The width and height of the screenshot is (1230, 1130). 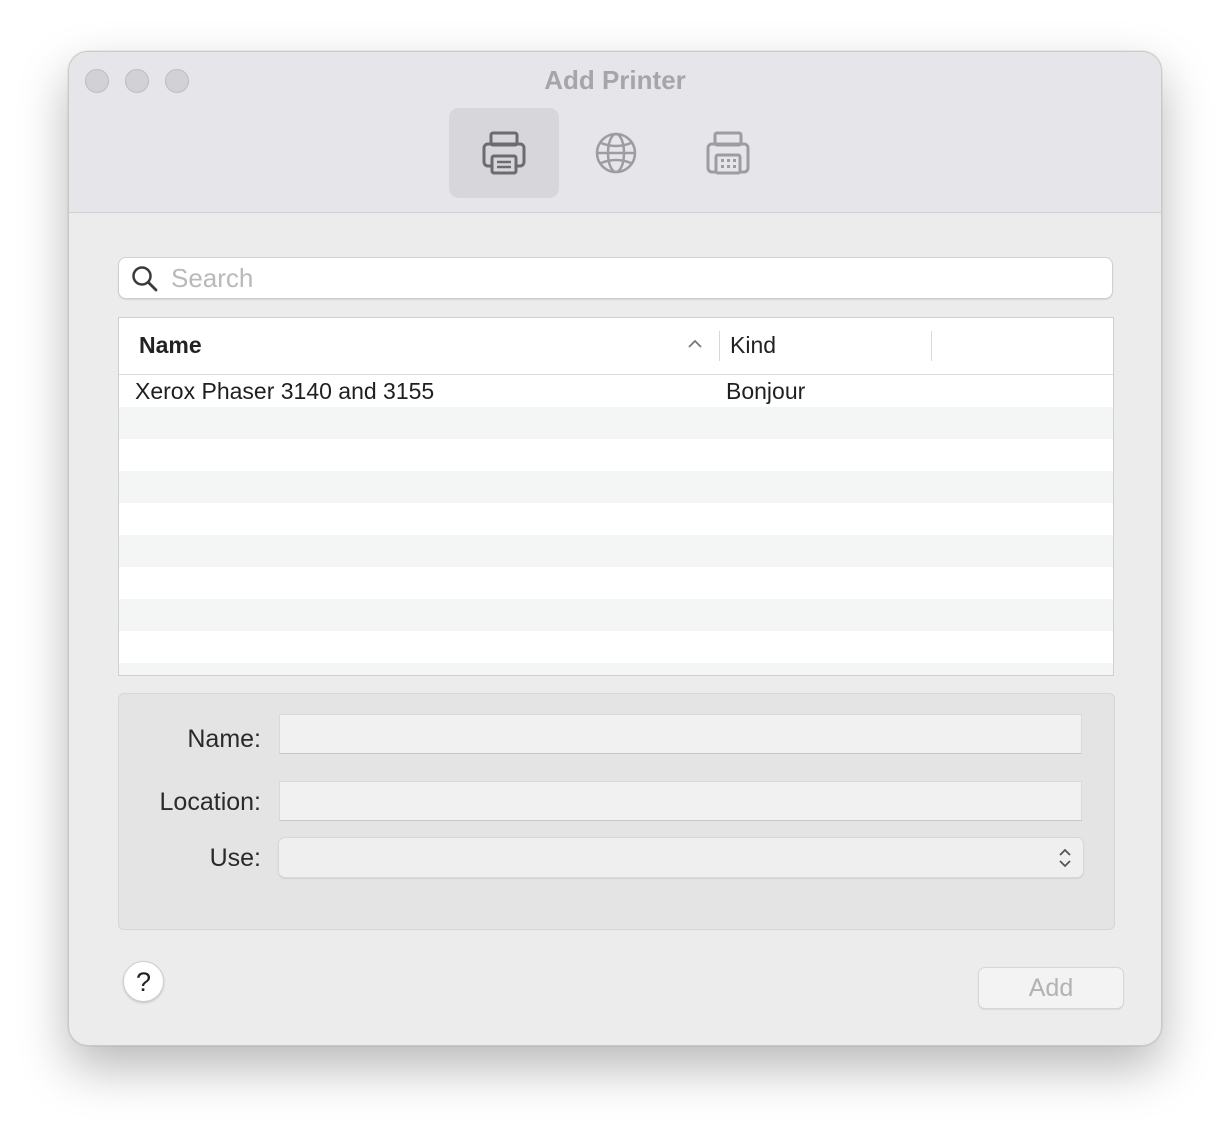 I want to click on location-label: Location:, so click(x=210, y=802).